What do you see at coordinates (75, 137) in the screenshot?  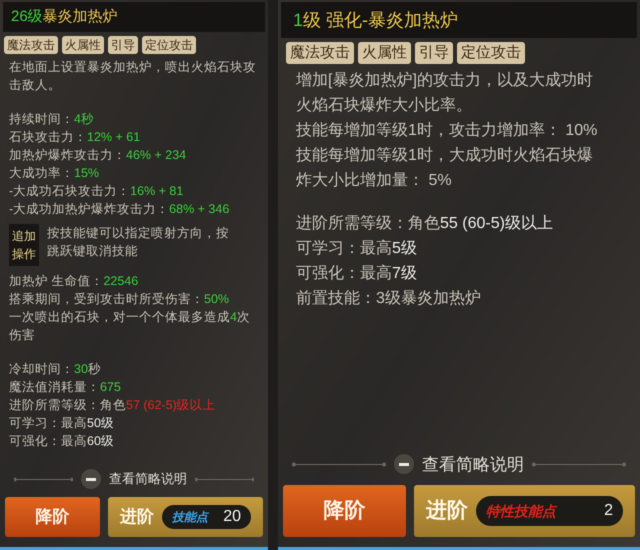 I see `stat-line: 石块攻击力：12% + 61` at bounding box center [75, 137].